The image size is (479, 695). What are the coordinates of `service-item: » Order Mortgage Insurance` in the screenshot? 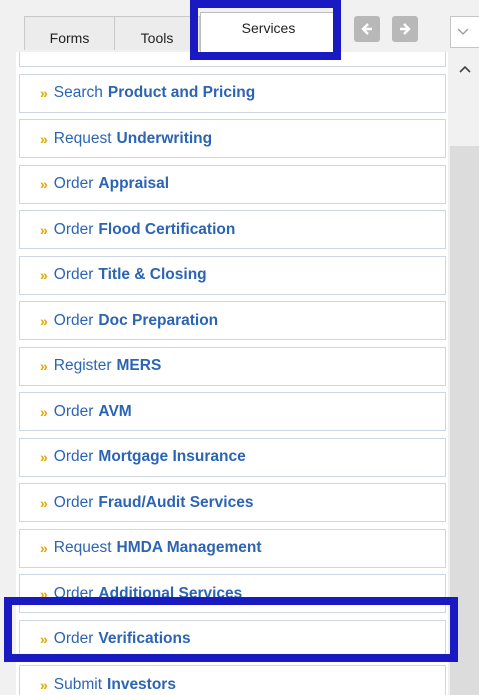 It's located at (232, 457).